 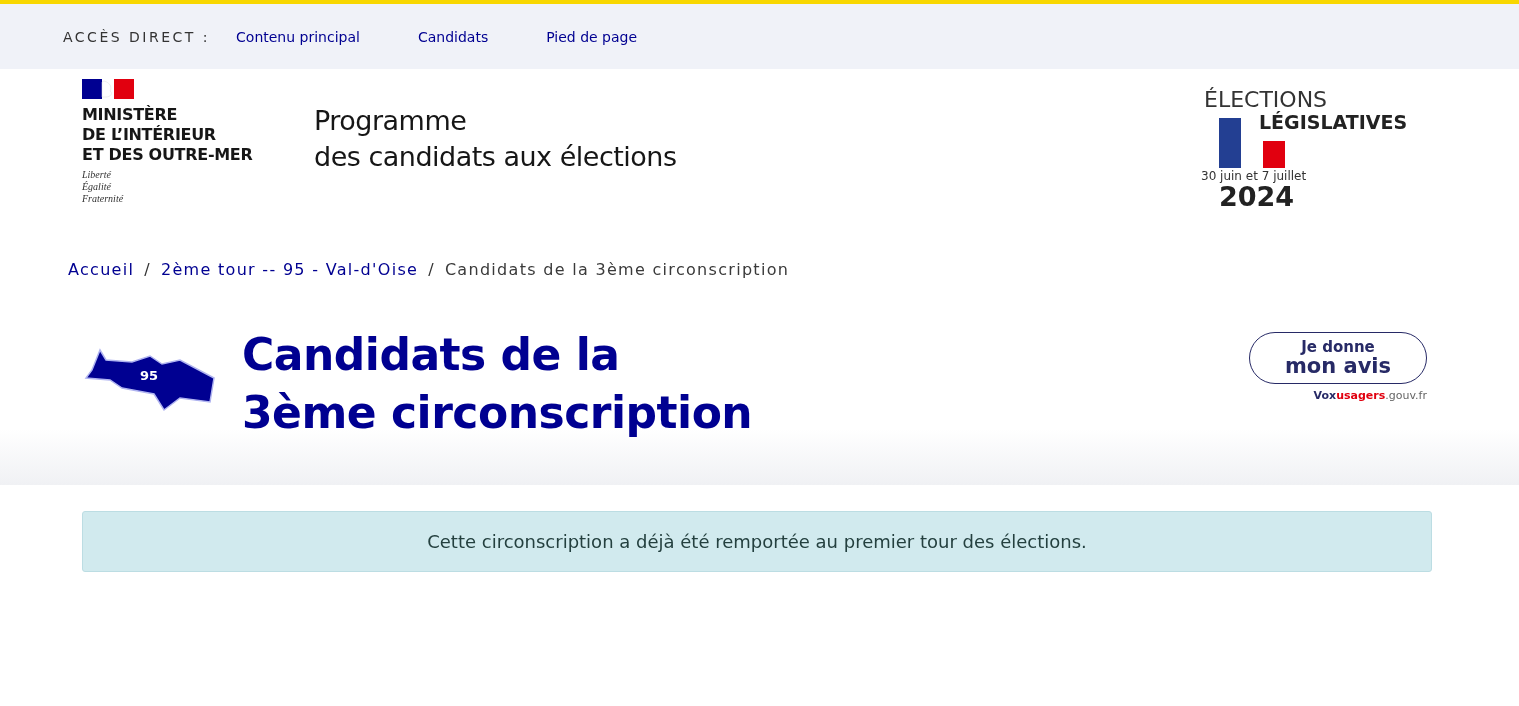 What do you see at coordinates (1370, 395) in the screenshot?
I see `voxusagers-link: Voxusagers.gouv.fr` at bounding box center [1370, 395].